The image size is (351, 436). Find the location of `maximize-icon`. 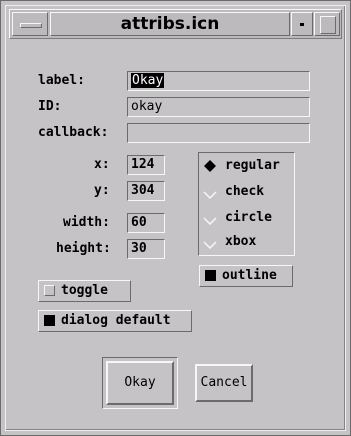

maximize-icon is located at coordinates (328, 25).